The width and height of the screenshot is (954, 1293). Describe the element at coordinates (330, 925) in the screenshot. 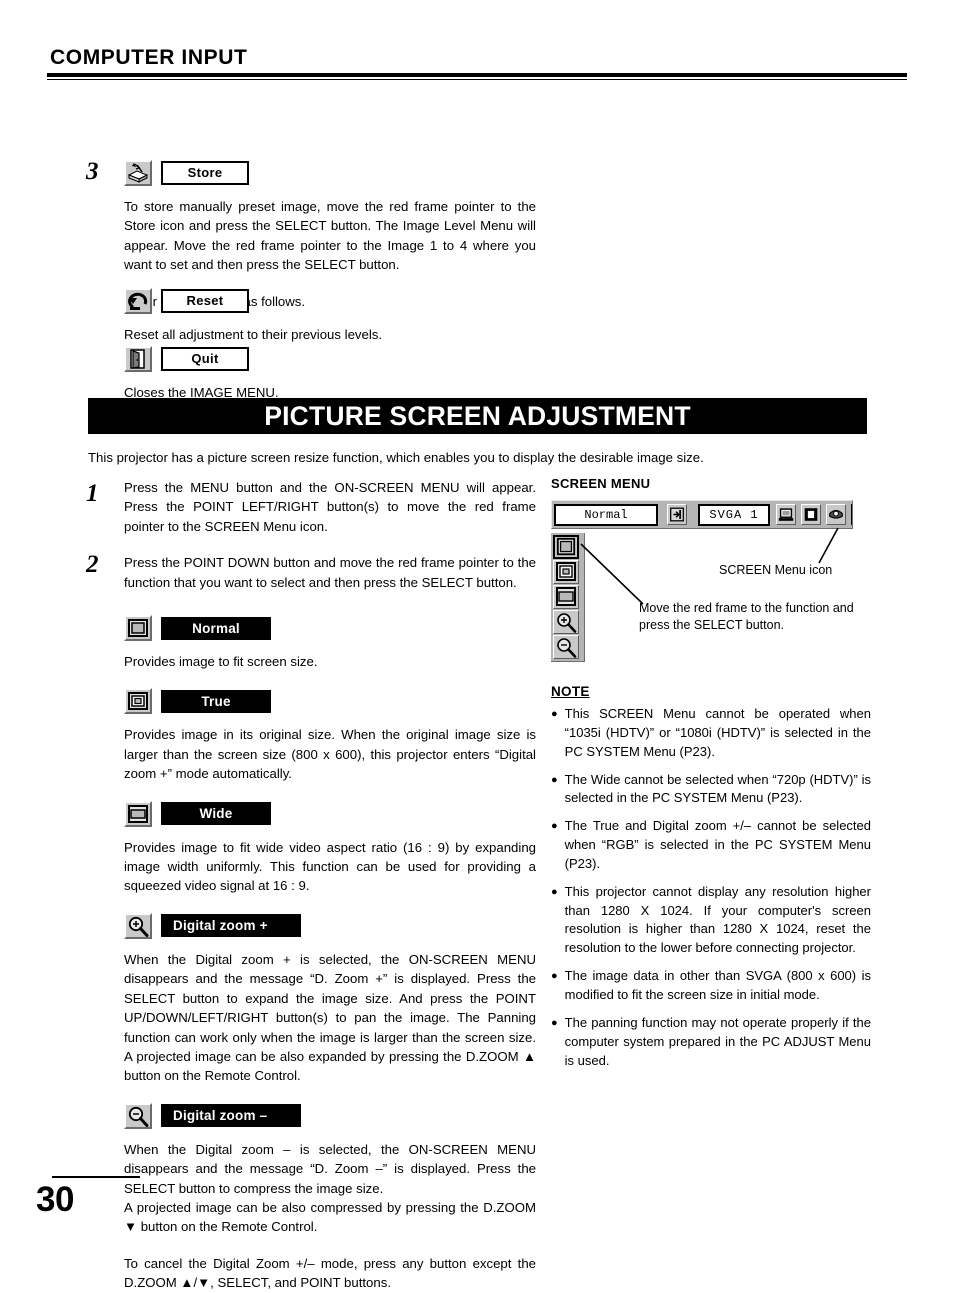

I see `digital-zoom-in-icon-row: Digital zoom +` at that location.